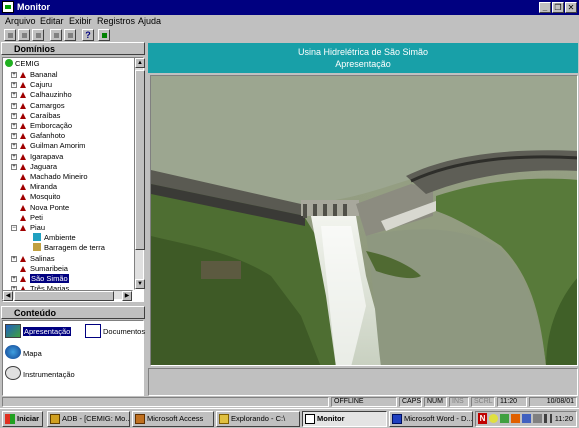 The height and width of the screenshot is (428, 579). What do you see at coordinates (14, 228) in the screenshot?
I see `collapse-icon: −` at bounding box center [14, 228].